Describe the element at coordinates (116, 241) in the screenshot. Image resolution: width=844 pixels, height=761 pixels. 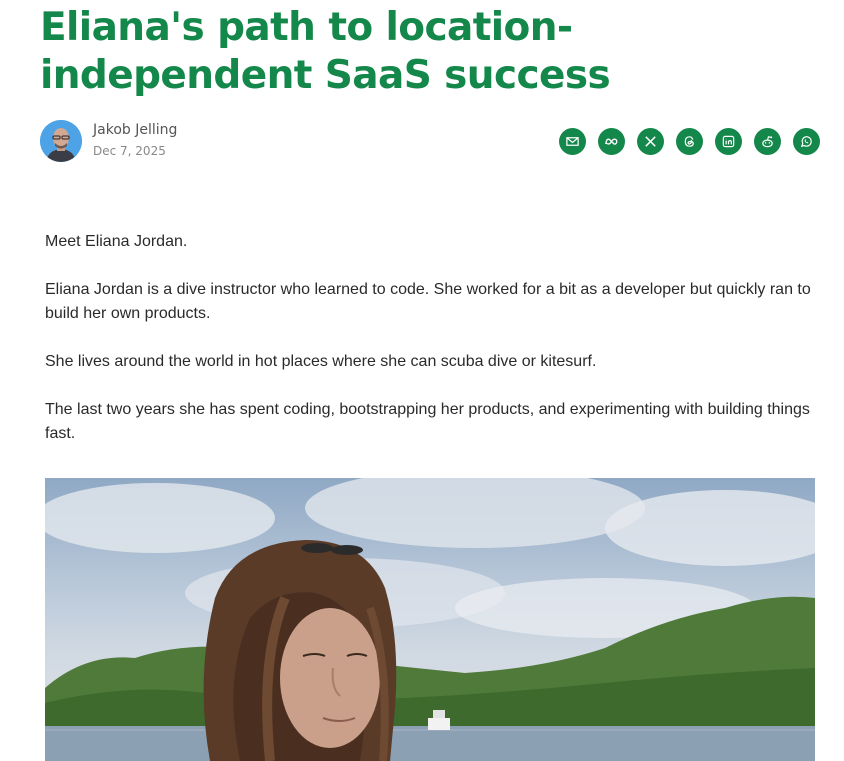
I see `paragraph: Meet Eliana Jordan.` at that location.